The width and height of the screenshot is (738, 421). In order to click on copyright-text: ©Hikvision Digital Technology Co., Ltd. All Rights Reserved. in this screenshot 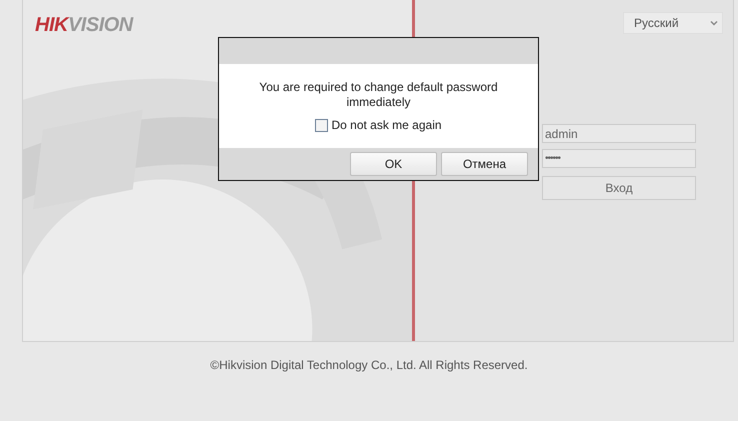, I will do `click(369, 365)`.